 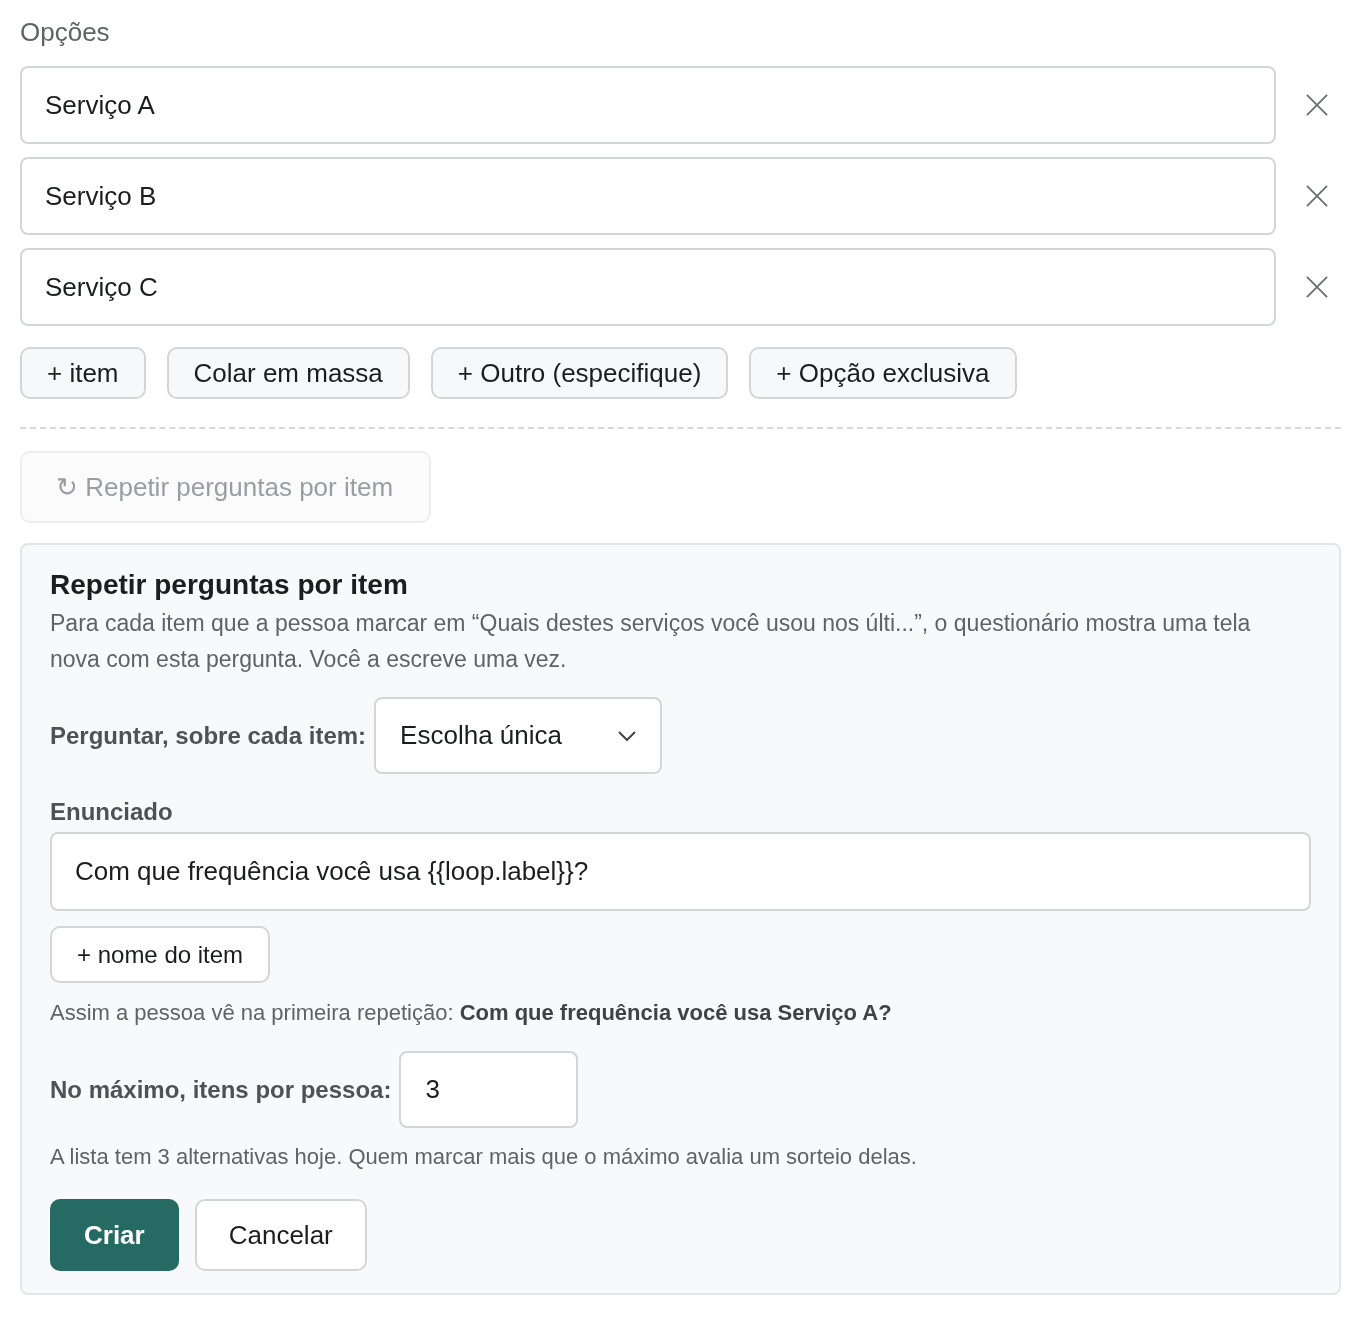 What do you see at coordinates (221, 1089) in the screenshot?
I see `field-label: No máximo, itens por pessoa:` at bounding box center [221, 1089].